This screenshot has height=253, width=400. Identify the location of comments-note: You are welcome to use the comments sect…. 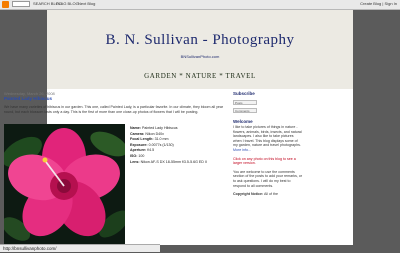
(268, 178).